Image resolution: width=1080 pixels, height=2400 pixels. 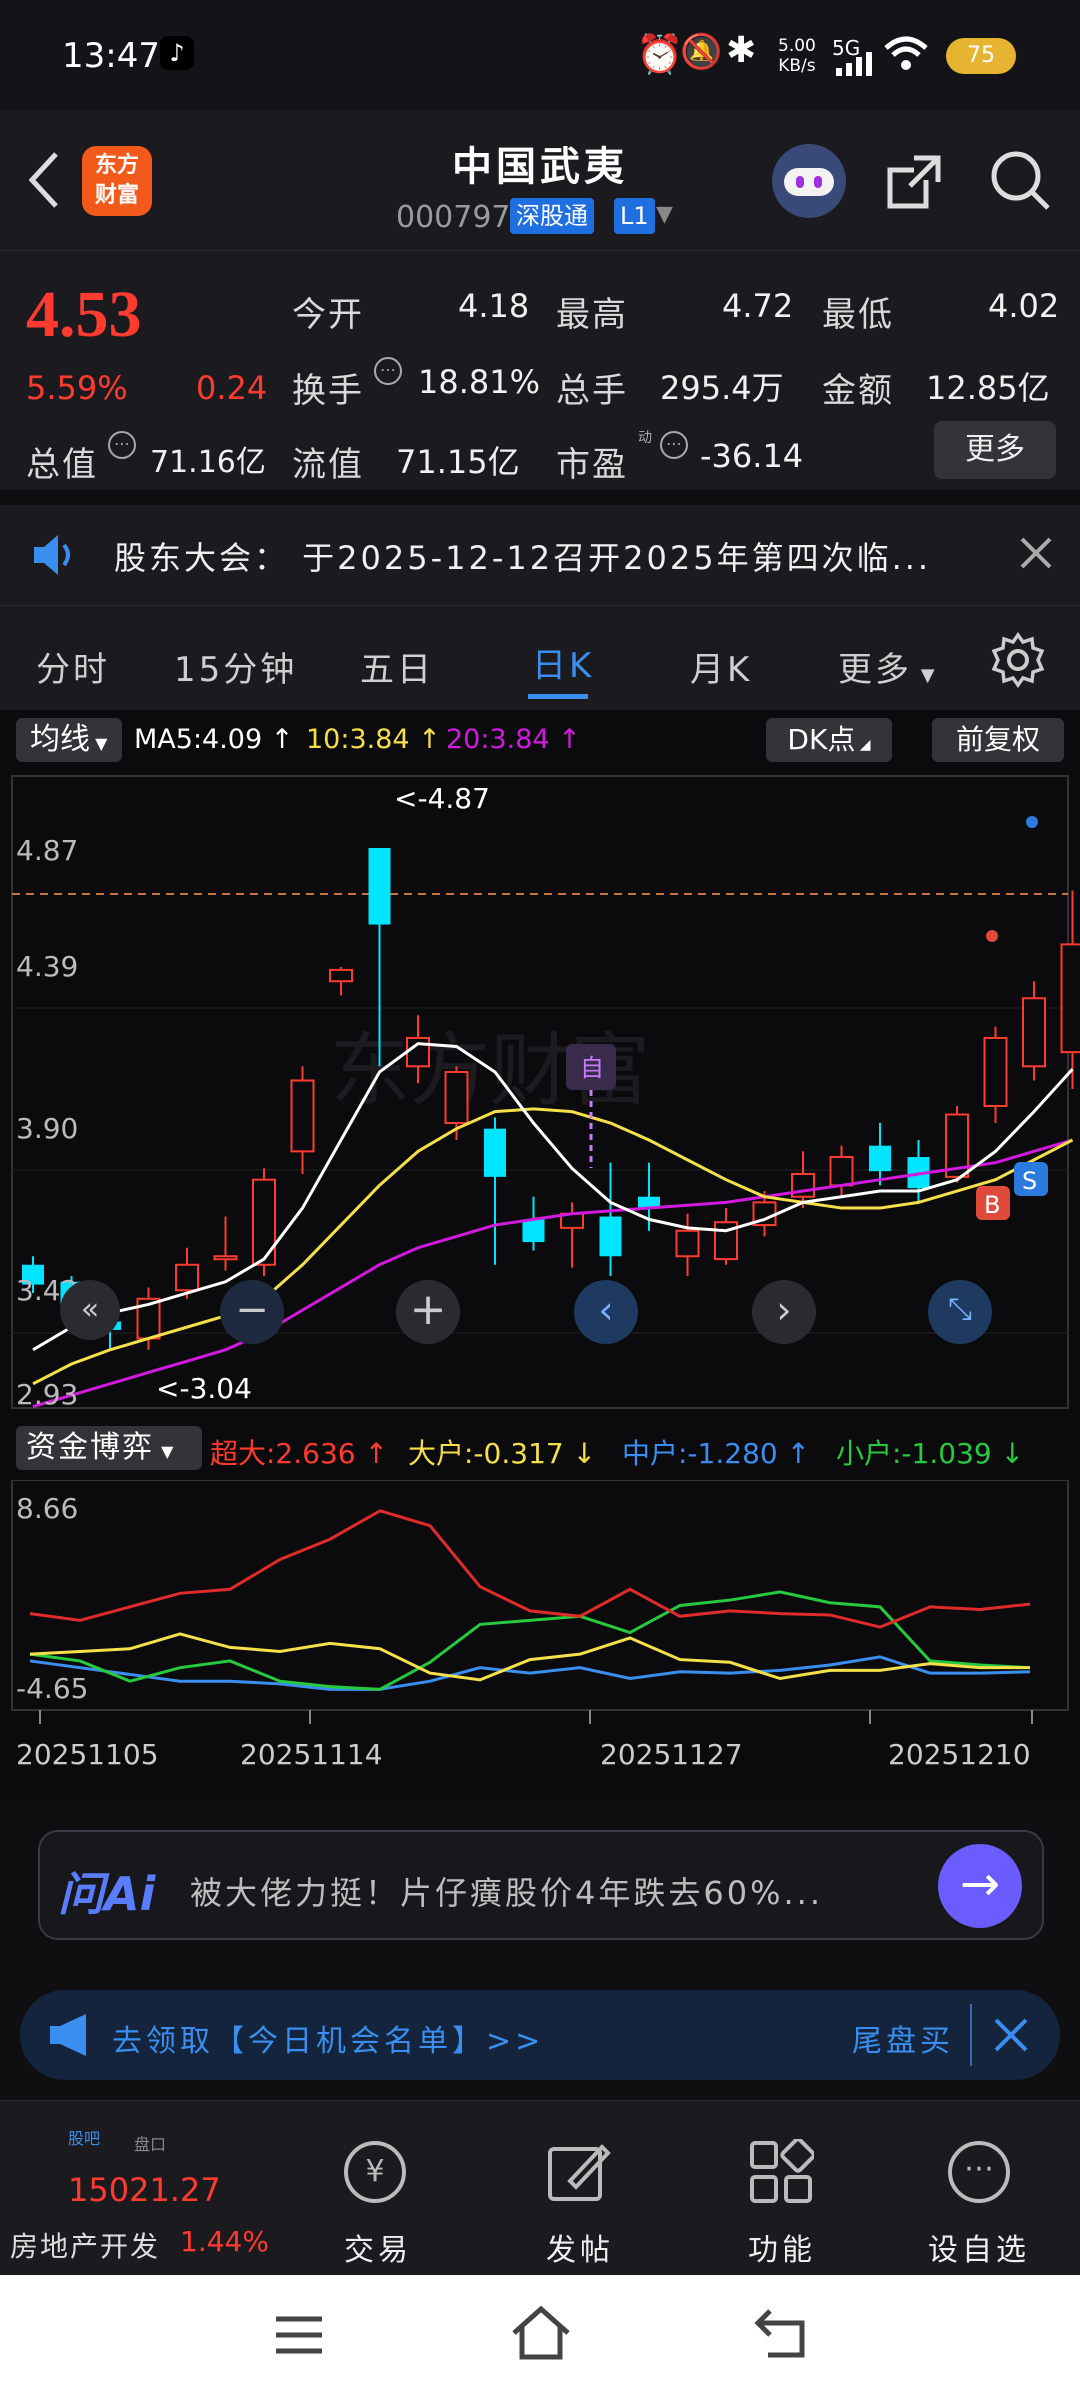 I want to click on large-label: 大户:-0.317 ↓, so click(x=502, y=1453).